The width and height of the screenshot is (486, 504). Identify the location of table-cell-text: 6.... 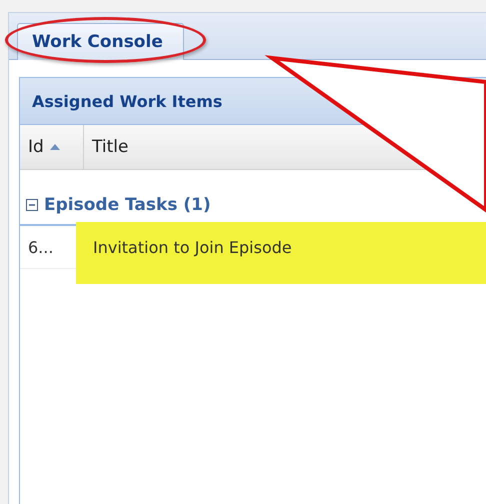
(40, 247).